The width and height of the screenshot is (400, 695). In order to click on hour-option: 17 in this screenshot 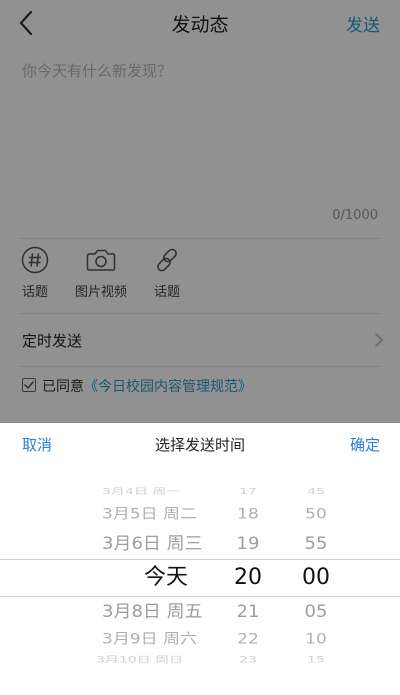, I will do `click(248, 492)`.